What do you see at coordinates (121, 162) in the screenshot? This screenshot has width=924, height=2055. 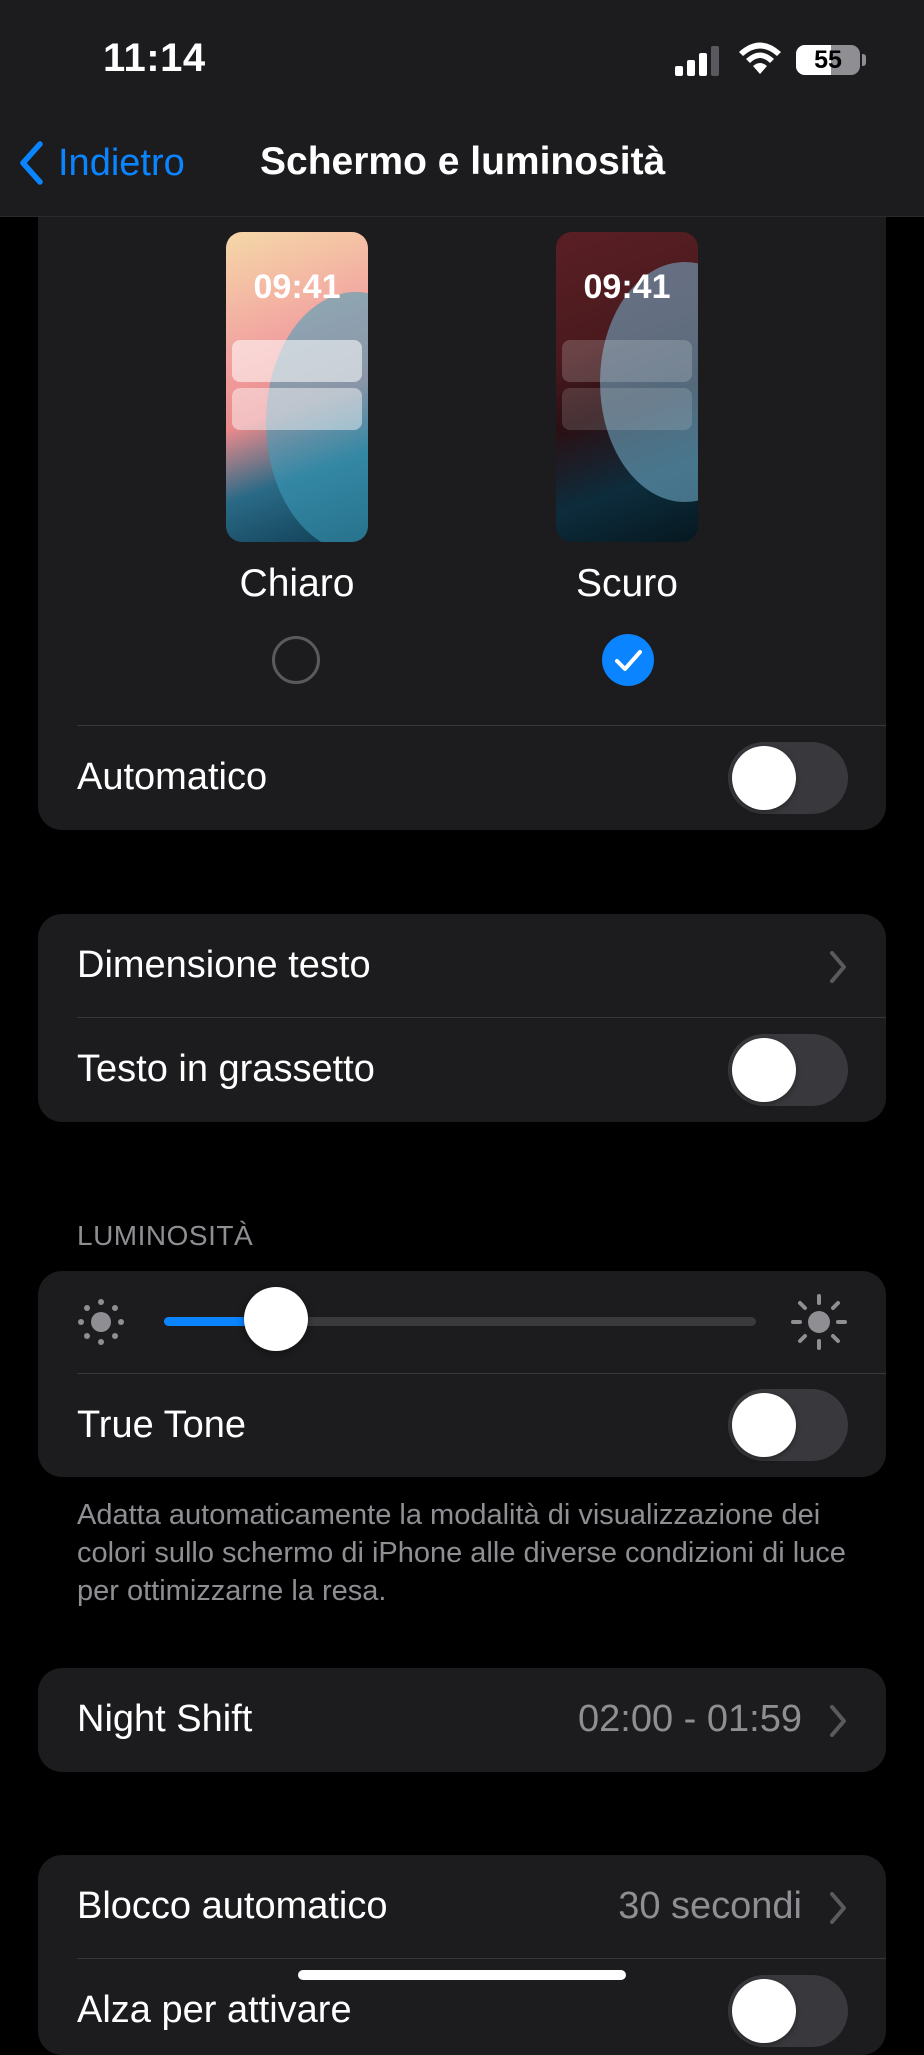 I see `back-label: Indietro` at bounding box center [121, 162].